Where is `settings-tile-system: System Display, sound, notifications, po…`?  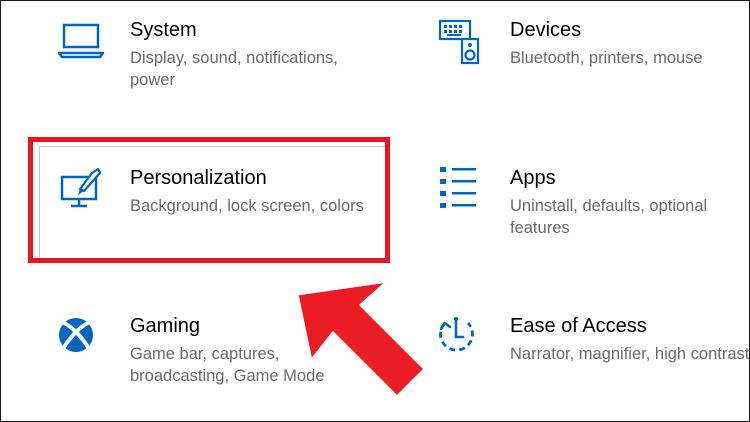
settings-tile-system: System Display, sound, notifications, po… is located at coordinates (221, 74).